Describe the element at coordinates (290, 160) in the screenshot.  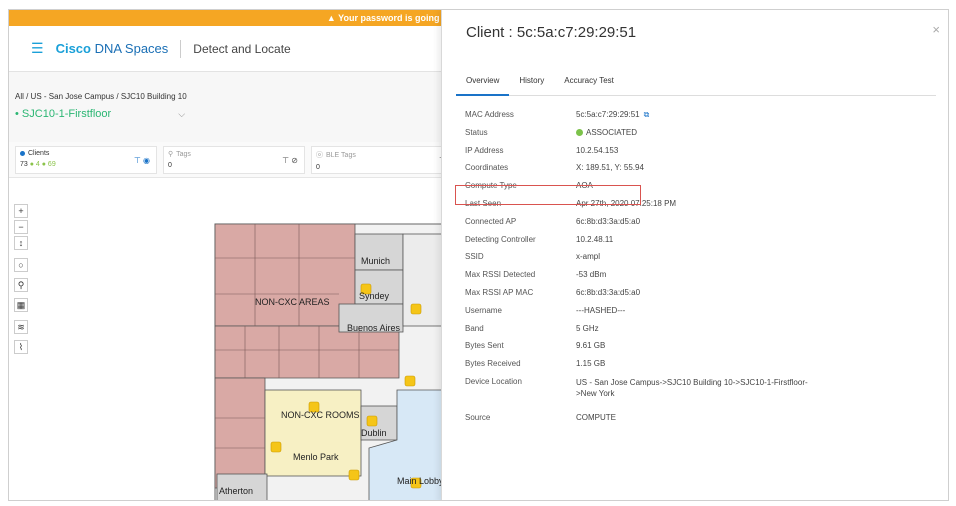
I see `filter-hidden-icon: ⊤ ⊘` at that location.